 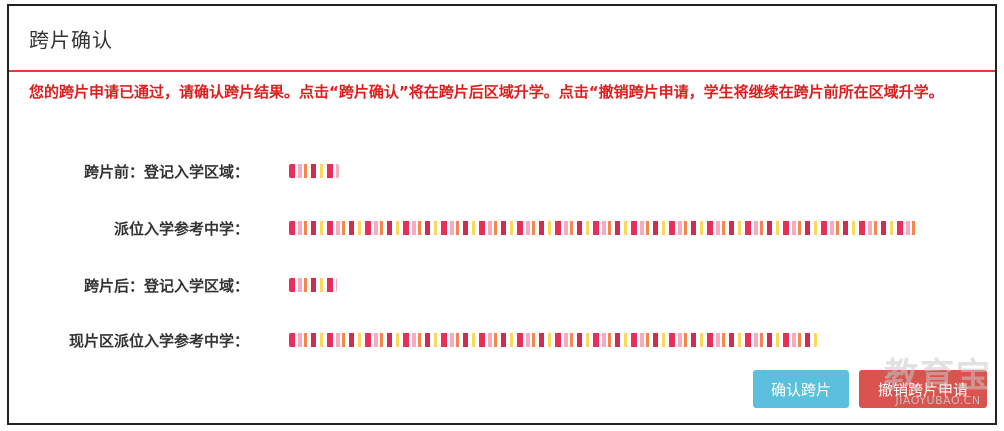 I want to click on confirm-transfer-button: 确认跨片, so click(x=801, y=389).